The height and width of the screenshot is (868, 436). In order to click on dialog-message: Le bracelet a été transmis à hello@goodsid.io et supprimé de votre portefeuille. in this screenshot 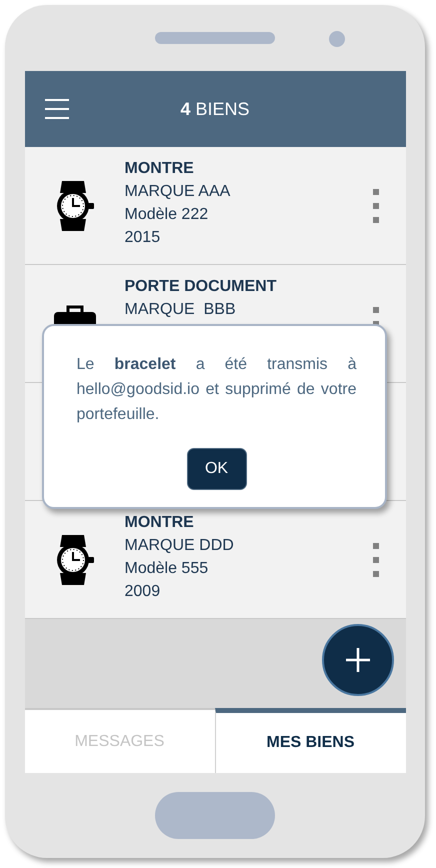, I will do `click(216, 390)`.